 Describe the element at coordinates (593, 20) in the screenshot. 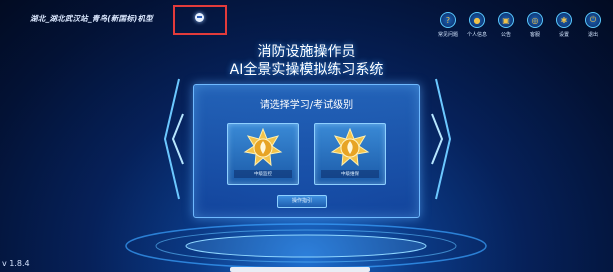

I see `power-icon: ⏻` at that location.